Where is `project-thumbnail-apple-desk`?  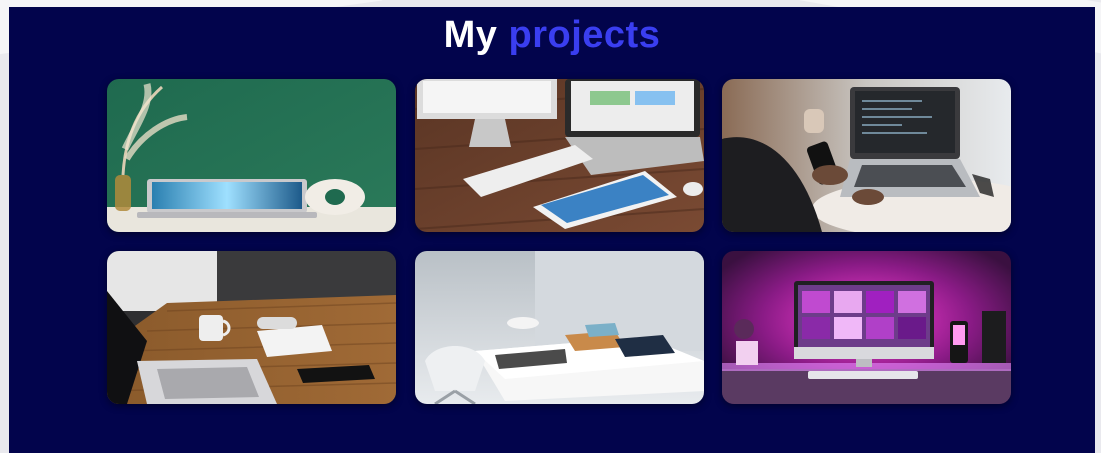
project-thumbnail-apple-desk is located at coordinates (559, 155).